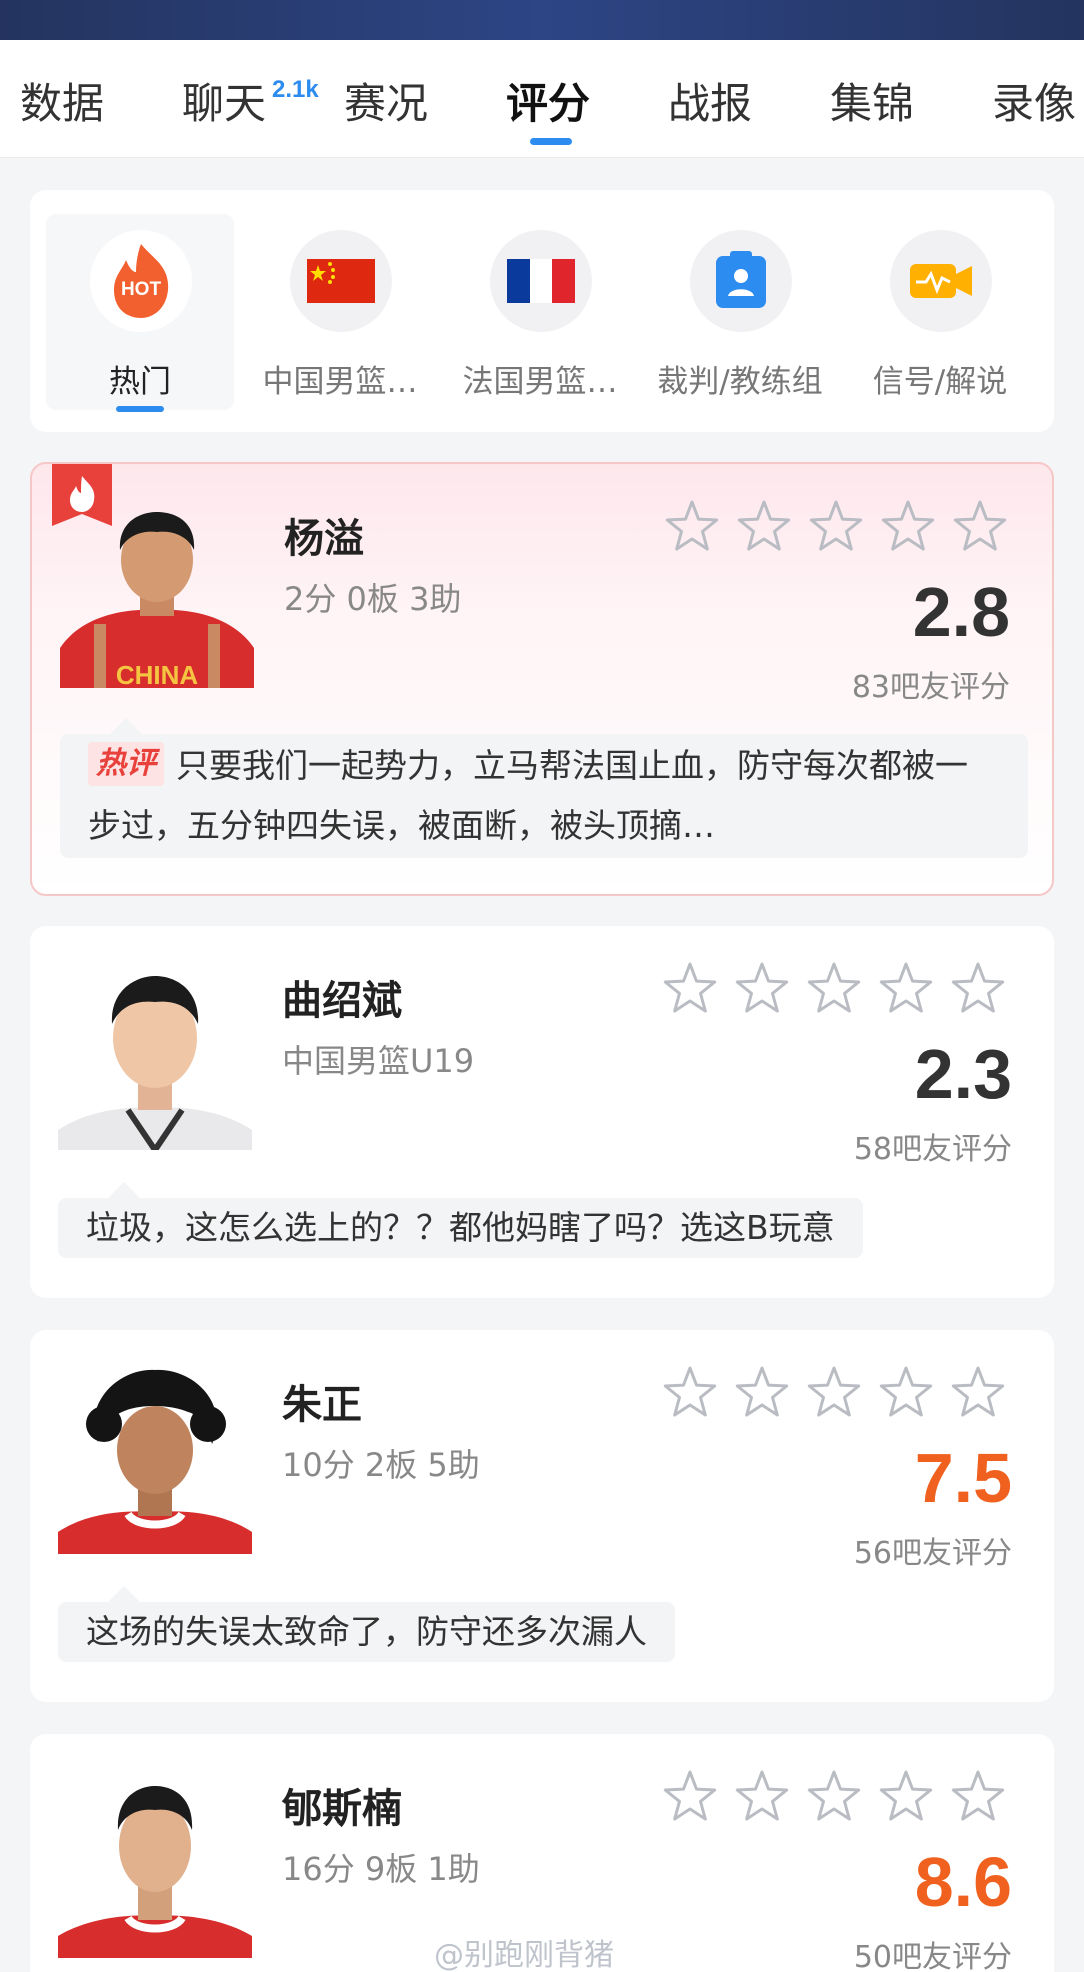 This screenshot has height=1972, width=1084. I want to click on category-referee-coach: 裁判/教练组, so click(740, 312).